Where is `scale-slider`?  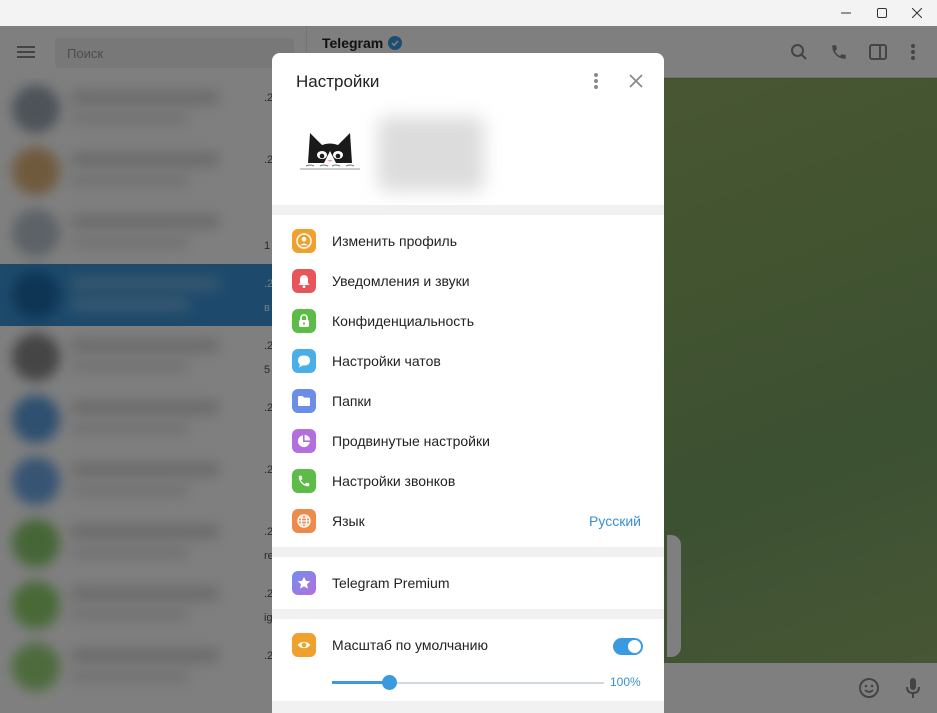 scale-slider is located at coordinates (468, 683).